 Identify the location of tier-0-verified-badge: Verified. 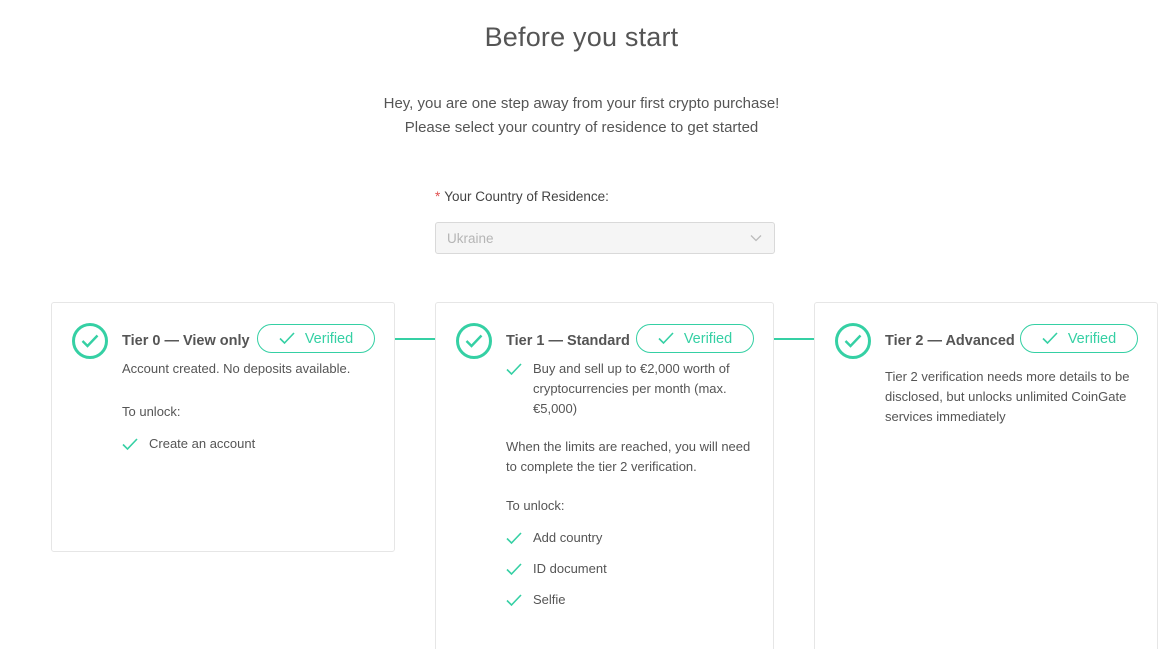
(316, 338).